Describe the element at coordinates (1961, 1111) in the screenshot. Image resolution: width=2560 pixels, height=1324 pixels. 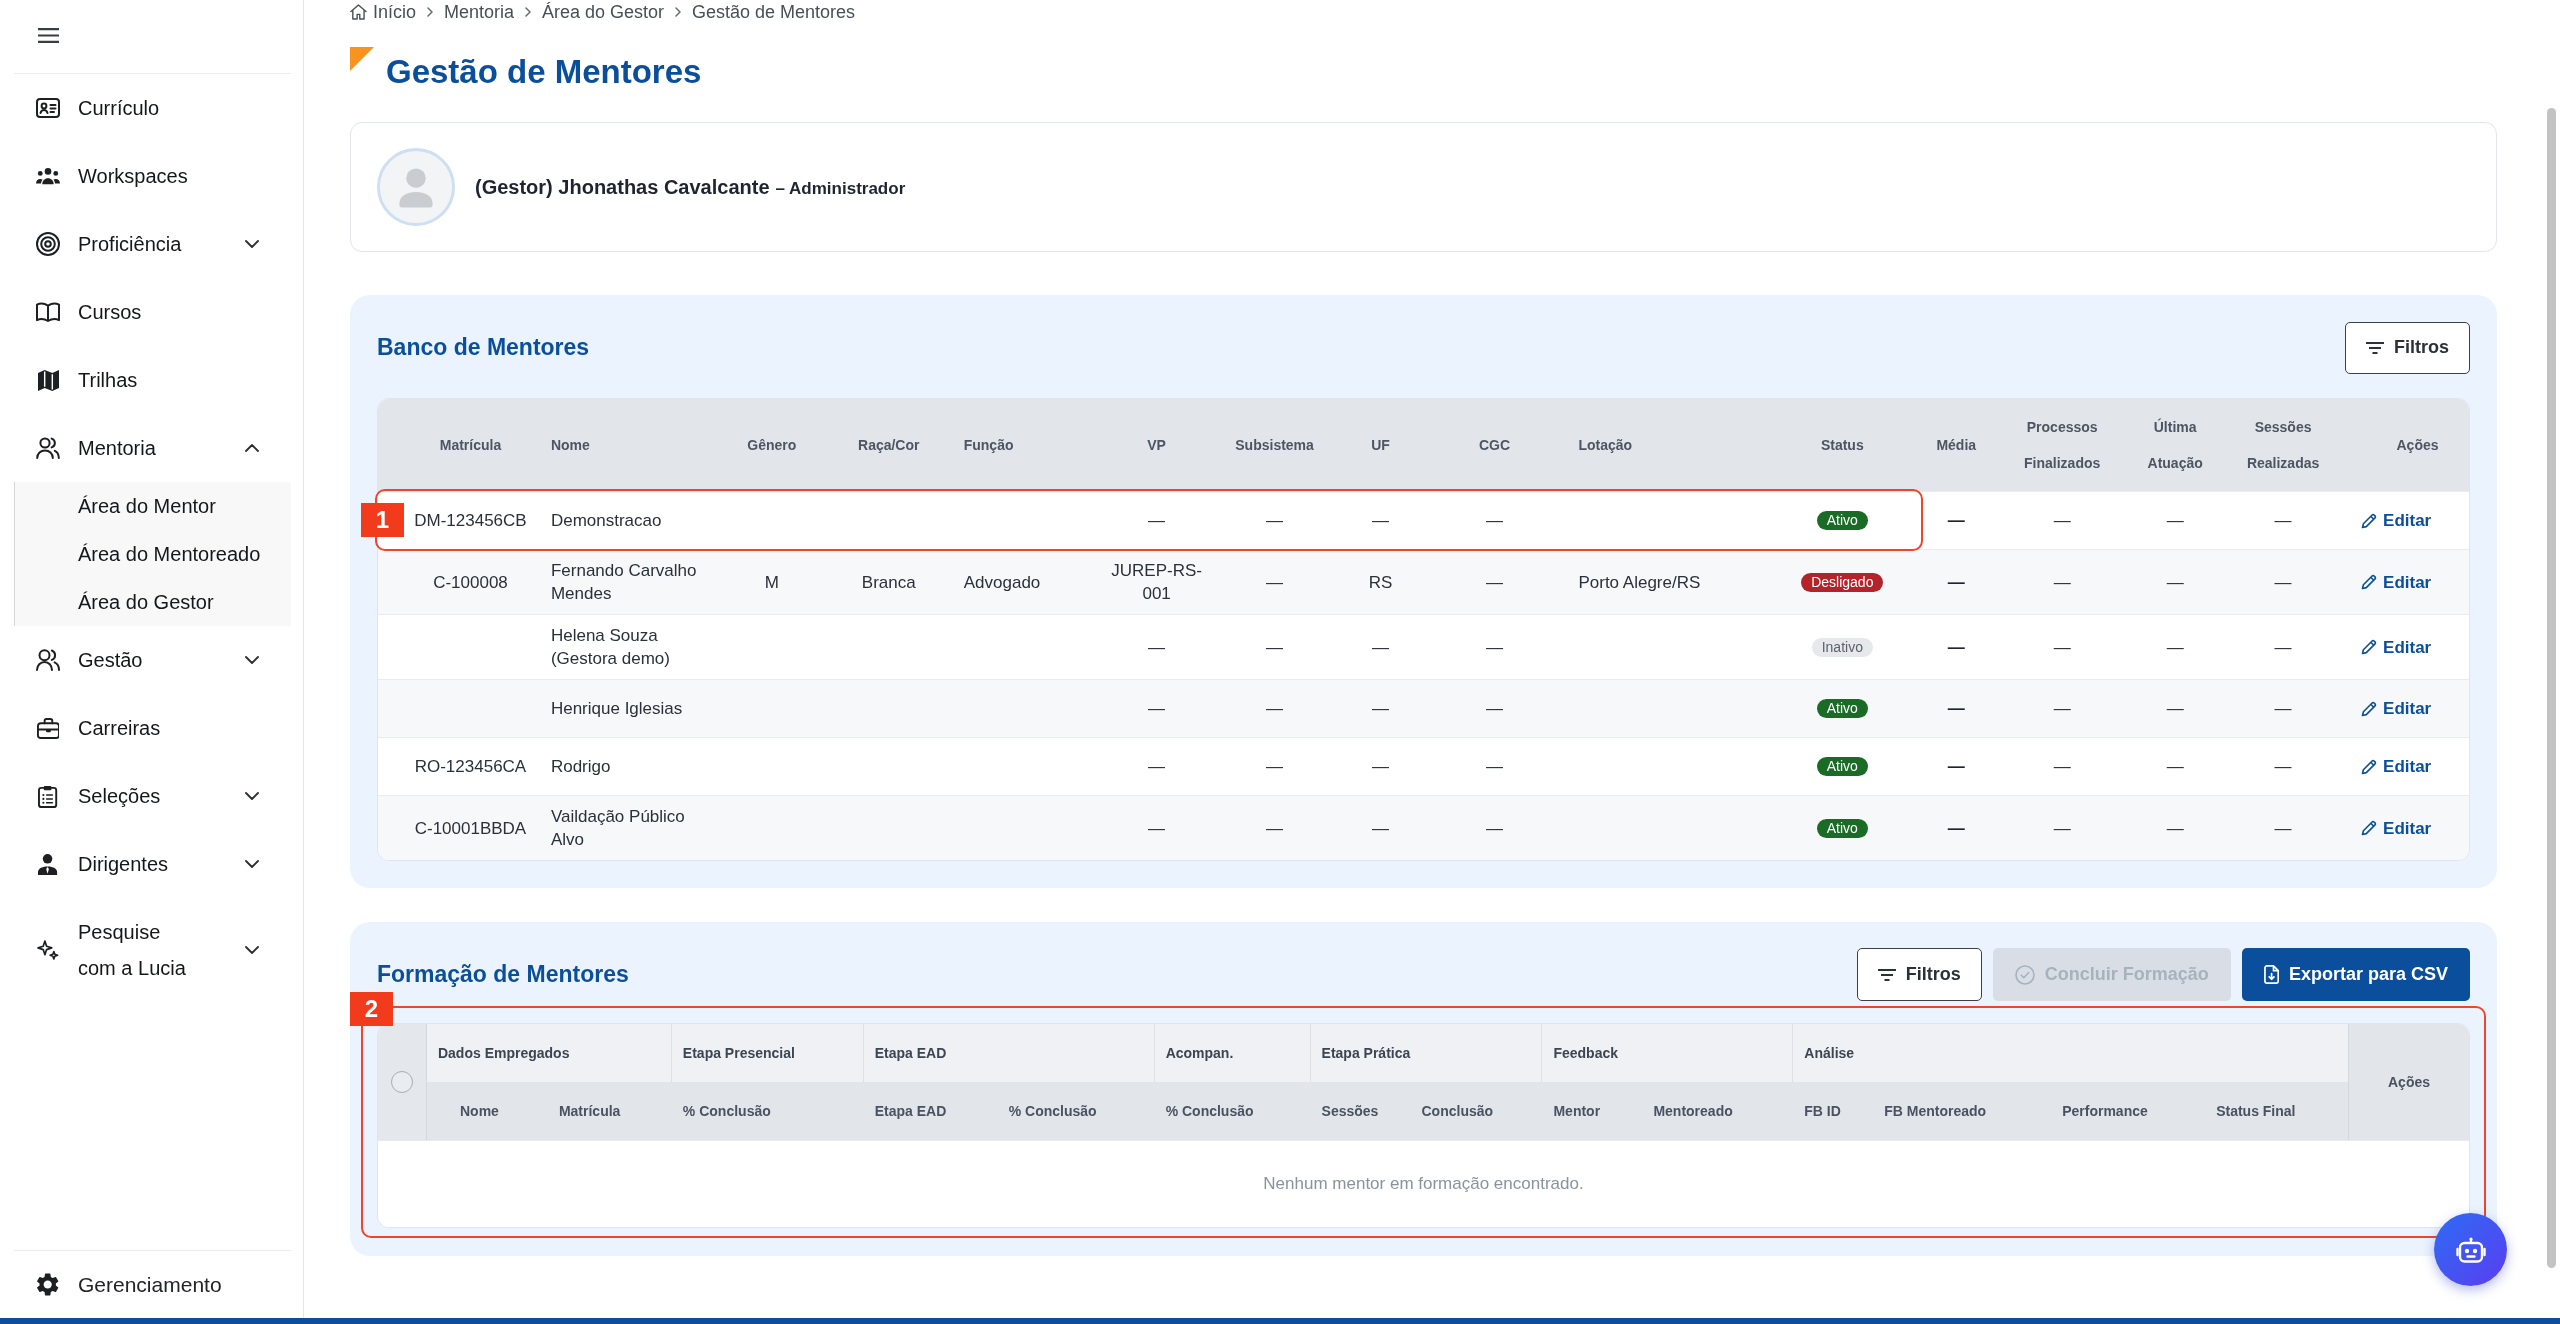
I see `column-header: FB Mentoreado` at that location.